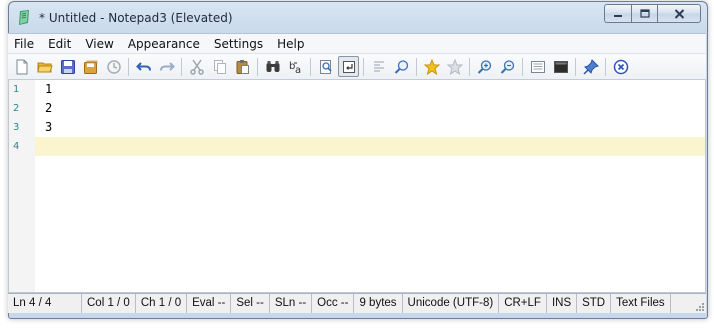 The height and width of the screenshot is (330, 714). What do you see at coordinates (451, 303) in the screenshot?
I see `status-encoding: Unicode (UTF-8)` at bounding box center [451, 303].